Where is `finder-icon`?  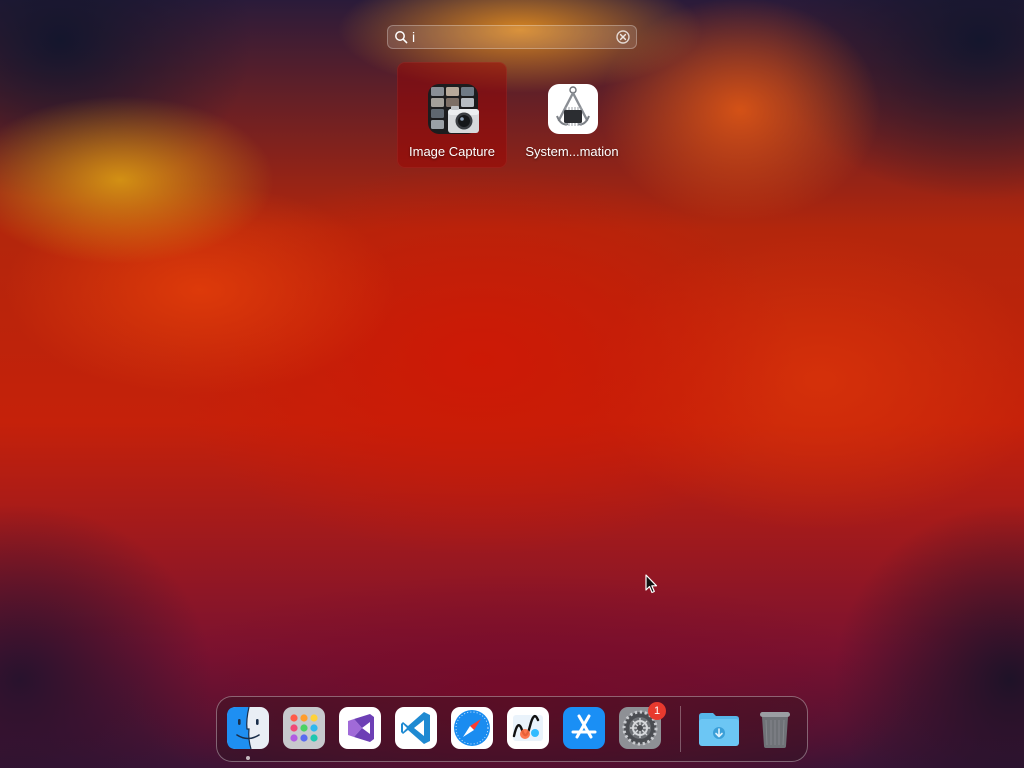
finder-icon is located at coordinates (248, 728).